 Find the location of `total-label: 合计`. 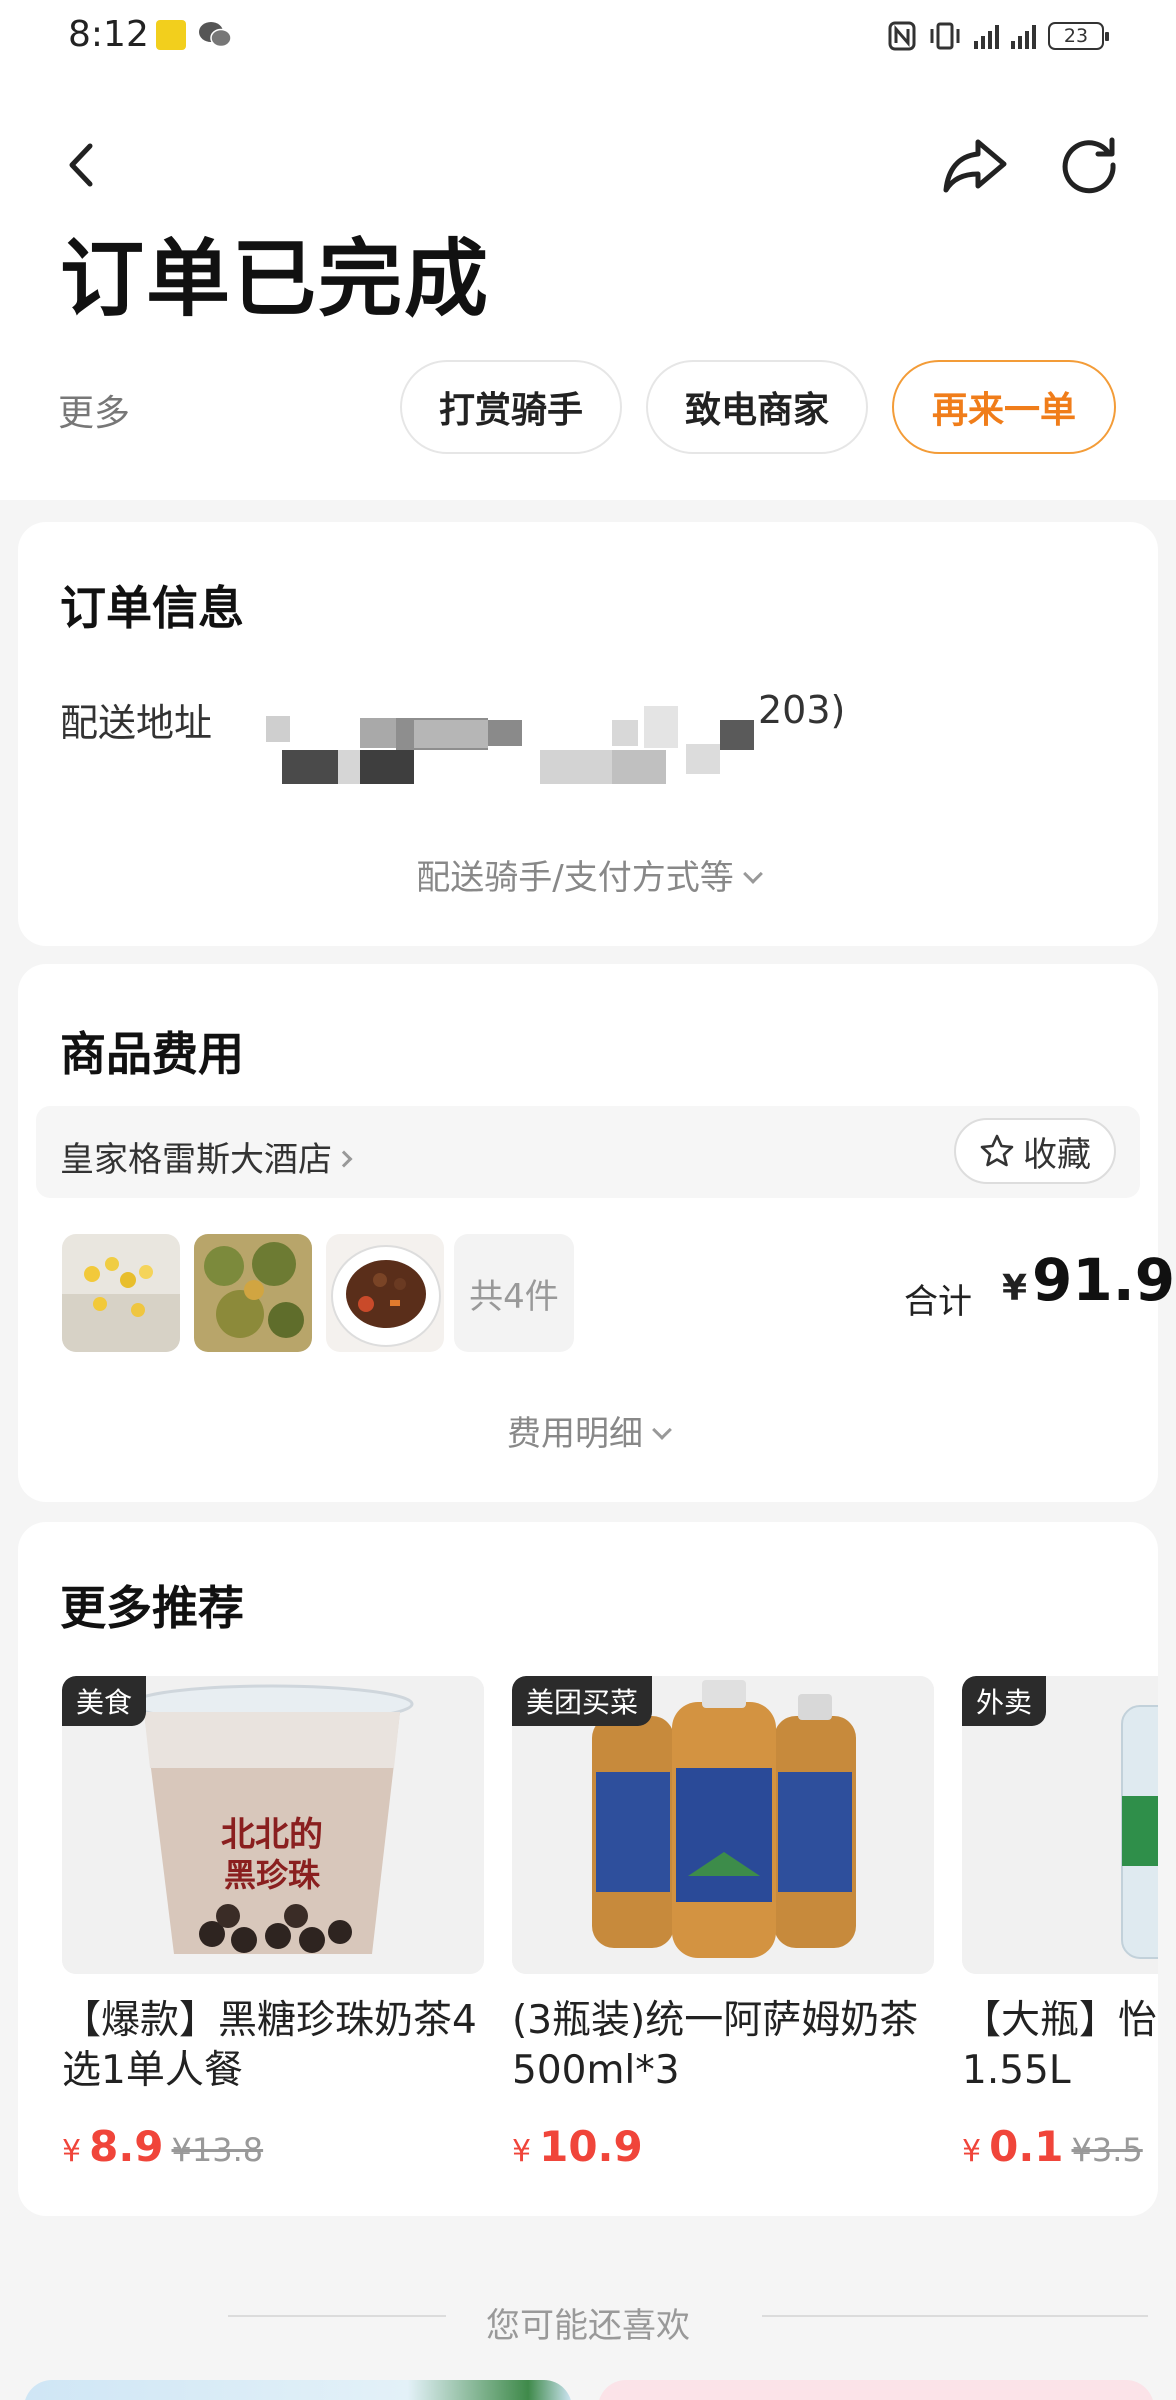

total-label: 合计 is located at coordinates (938, 1302).